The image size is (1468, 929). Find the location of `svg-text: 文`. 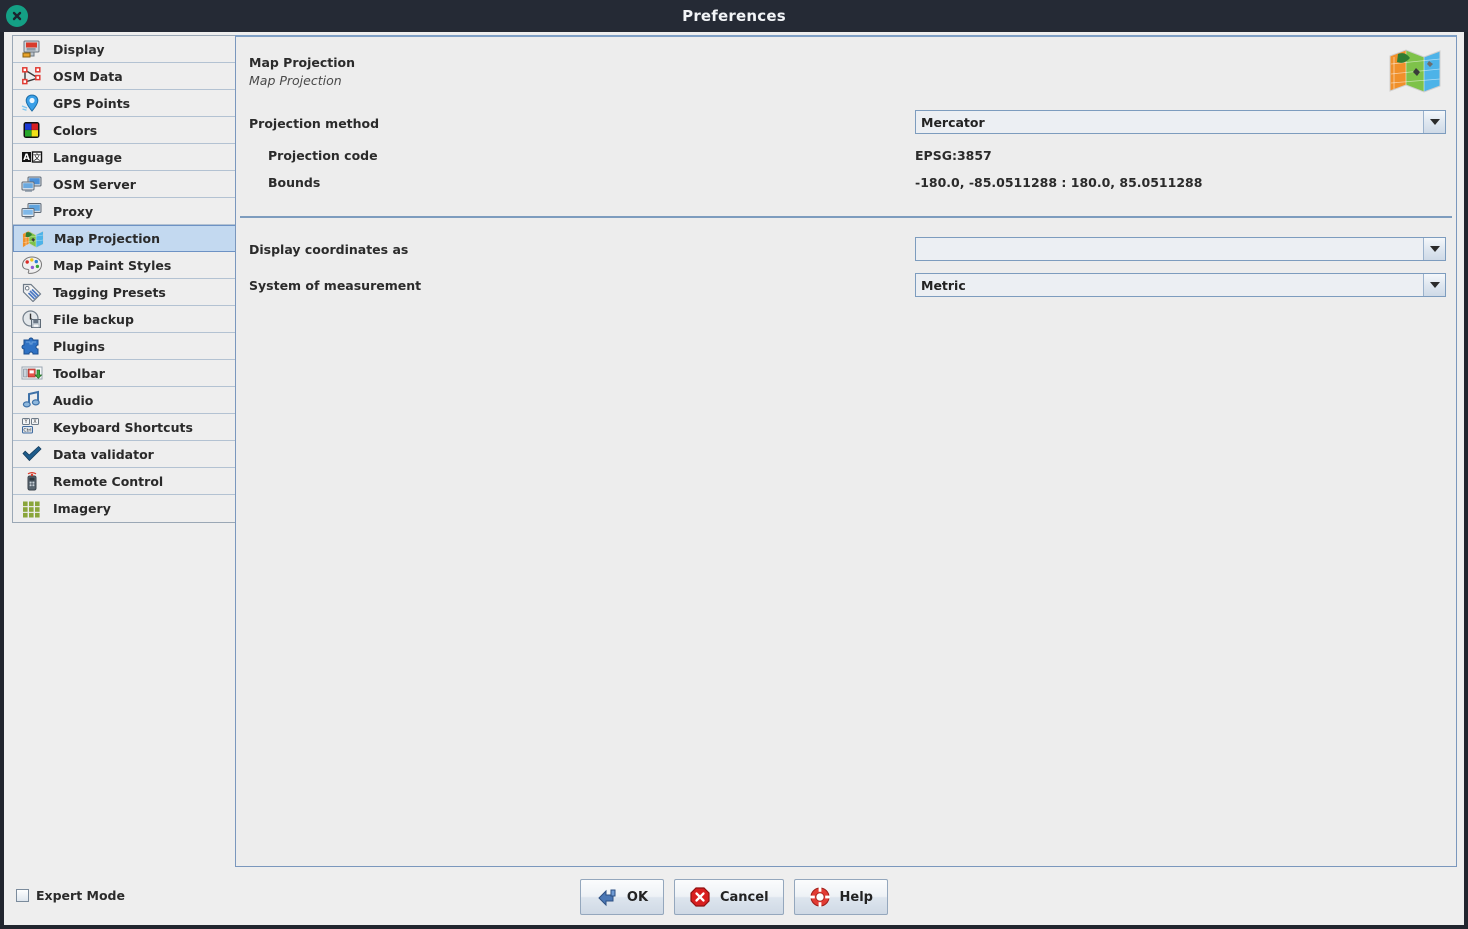

svg-text: 文 is located at coordinates (37, 157).